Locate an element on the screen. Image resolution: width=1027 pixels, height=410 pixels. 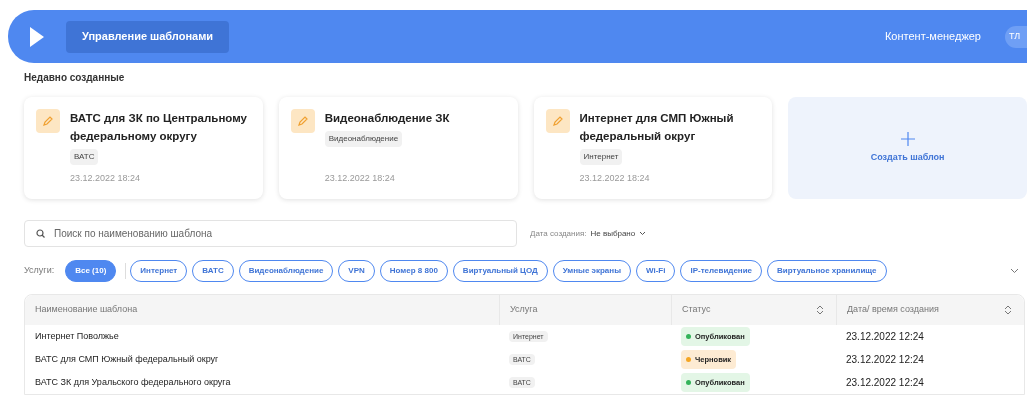
search-field: Поиск по наименованию шаблона is located at coordinates (270, 233).